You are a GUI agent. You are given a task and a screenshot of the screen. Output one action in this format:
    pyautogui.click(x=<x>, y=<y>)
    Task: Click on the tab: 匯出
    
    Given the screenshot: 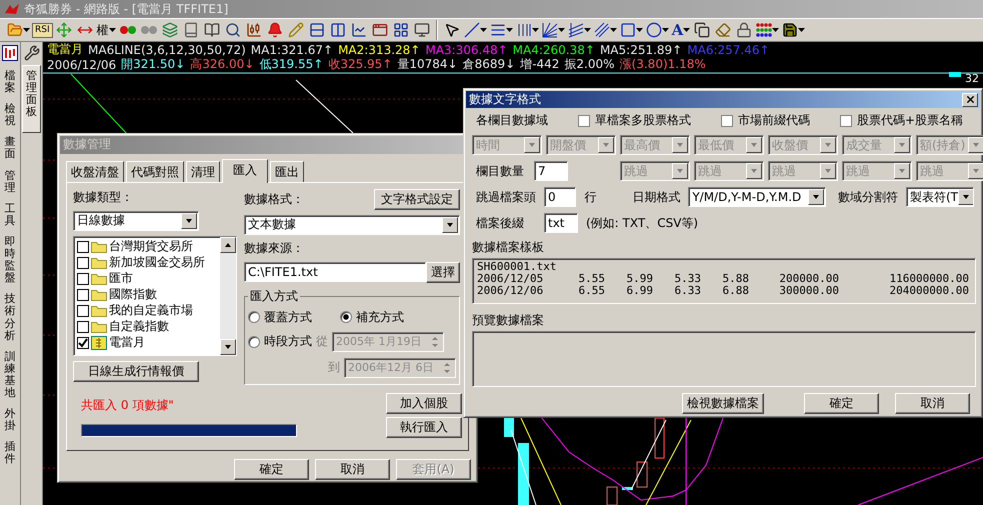 What is the action you would take?
    pyautogui.click(x=287, y=171)
    